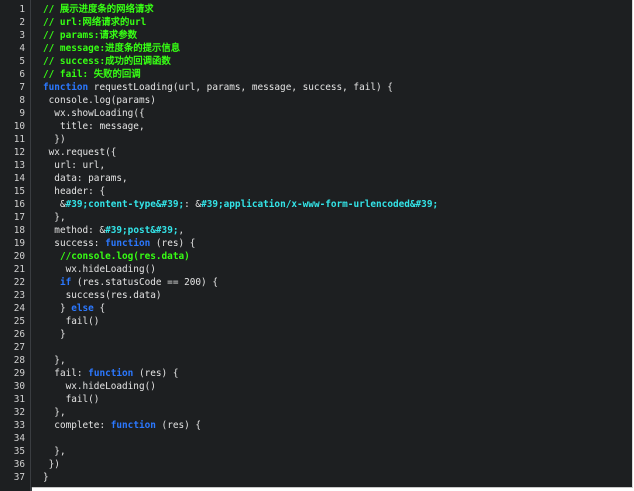 The image size is (634, 491). I want to click on line-number: 34, so click(19, 438).